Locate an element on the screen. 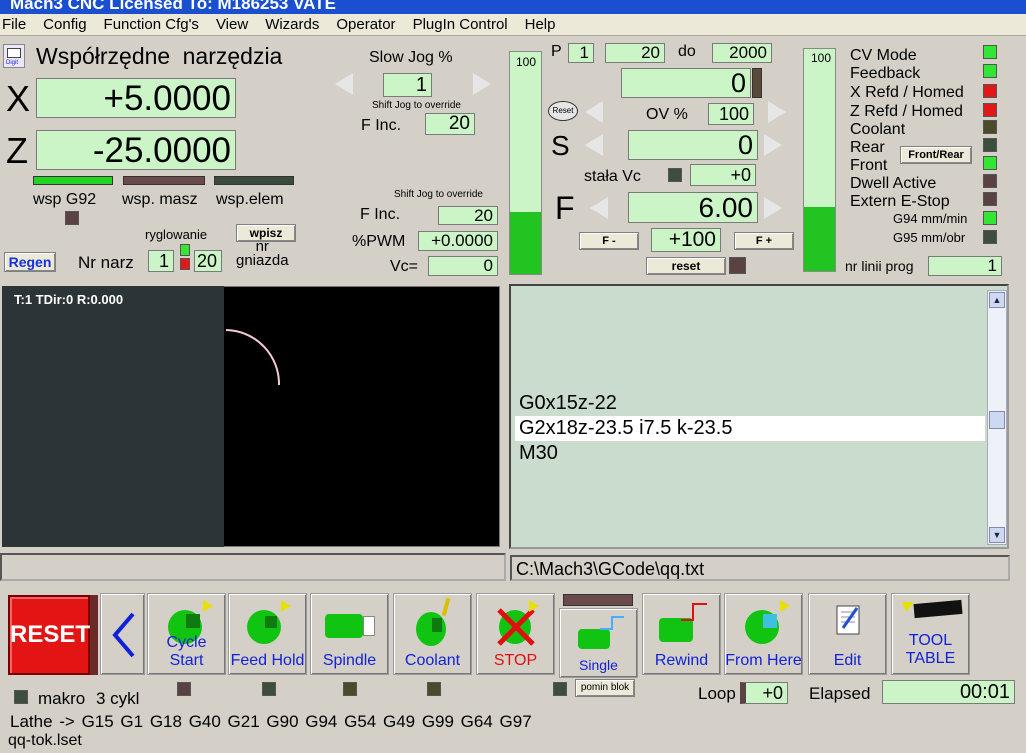 The image size is (1026, 753). coolant-button: Coolant is located at coordinates (432, 634).